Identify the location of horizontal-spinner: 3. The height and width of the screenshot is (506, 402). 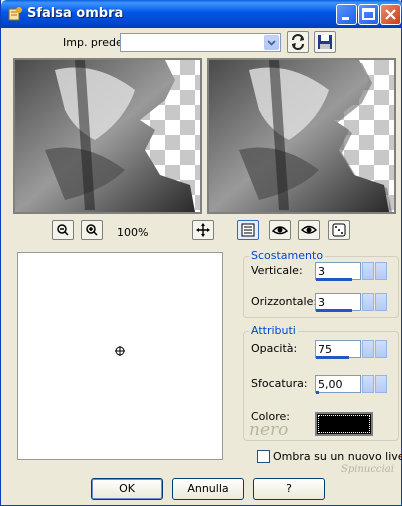
(351, 303).